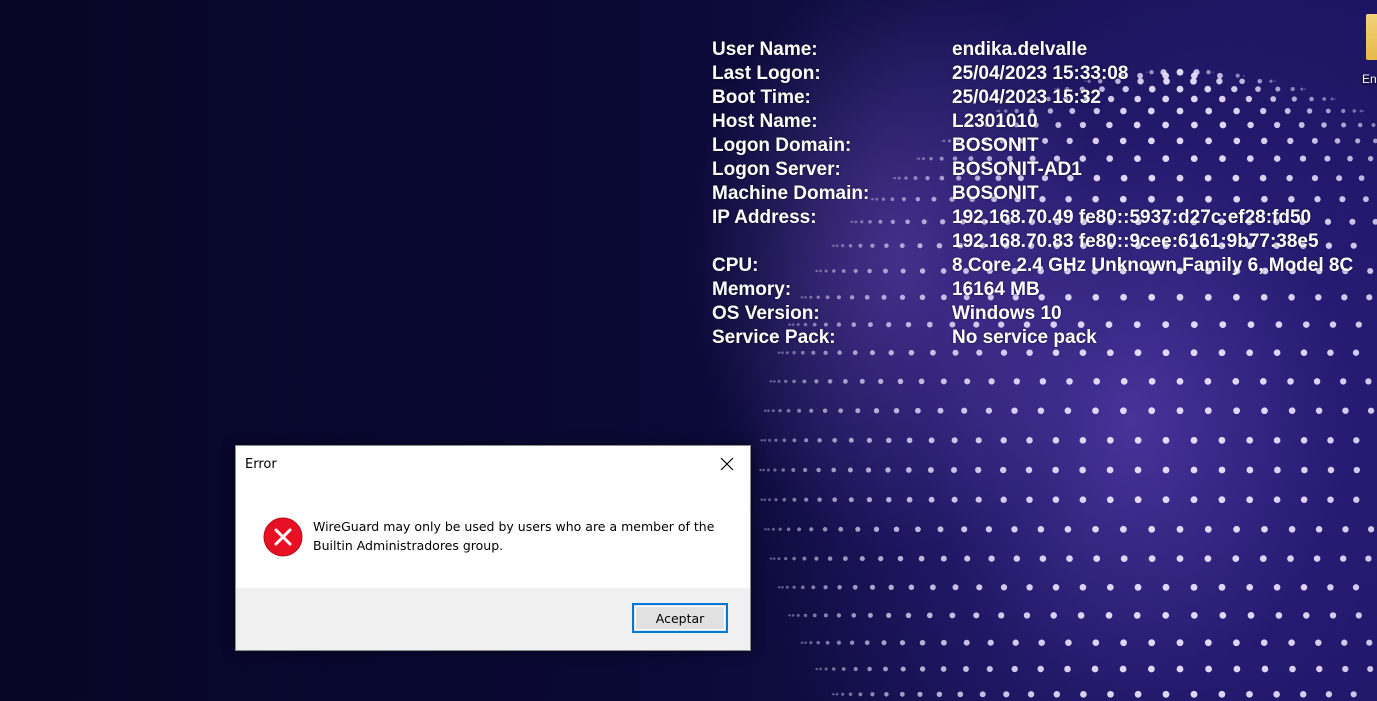 The height and width of the screenshot is (701, 1377). Describe the element at coordinates (680, 618) in the screenshot. I see `ok-button: Aceptar` at that location.